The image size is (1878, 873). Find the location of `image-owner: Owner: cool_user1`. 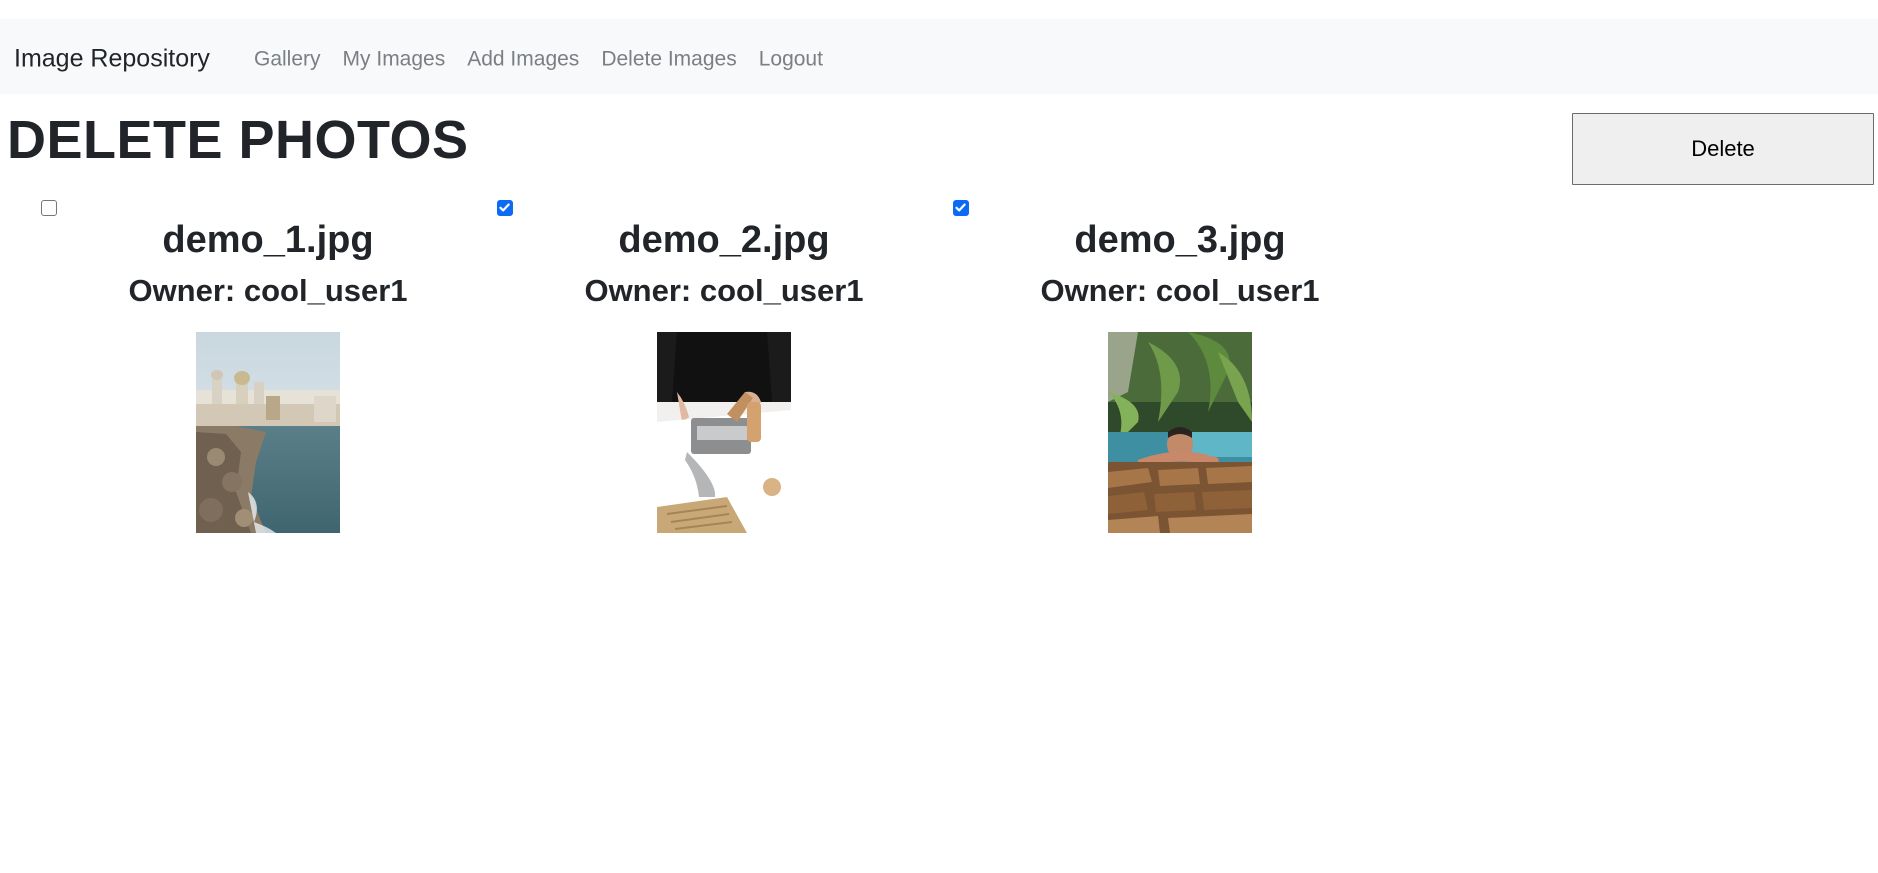

image-owner: Owner: cool_user1 is located at coordinates (1180, 290).